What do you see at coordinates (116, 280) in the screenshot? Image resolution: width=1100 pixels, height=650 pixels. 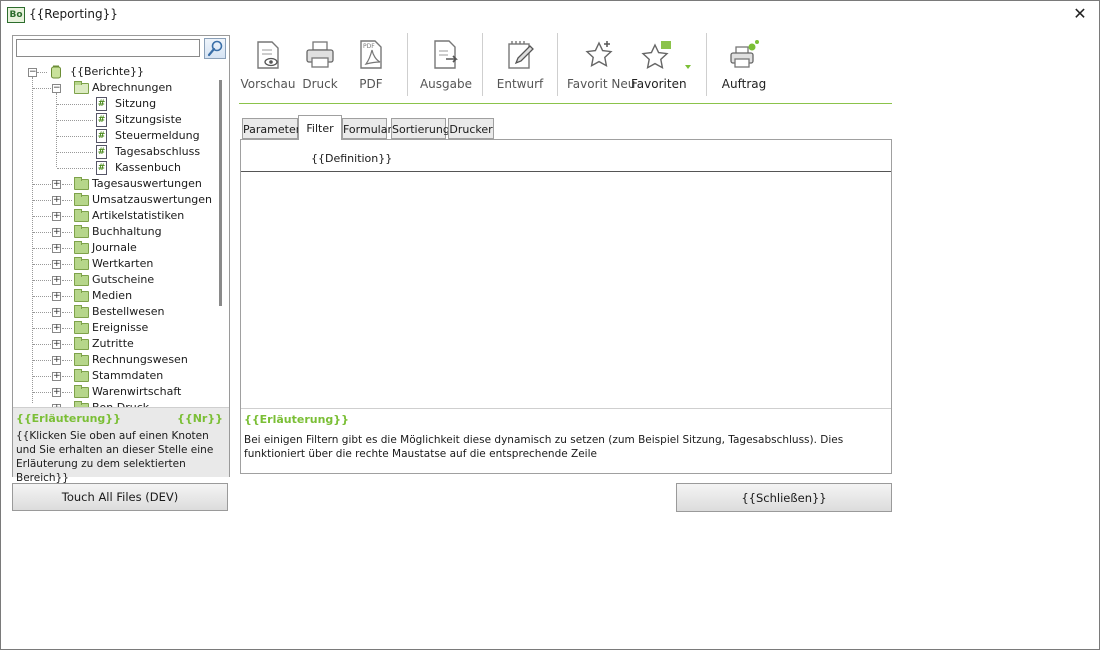 I see `tree-folder-gutscheine: + Gutscheine` at bounding box center [116, 280].